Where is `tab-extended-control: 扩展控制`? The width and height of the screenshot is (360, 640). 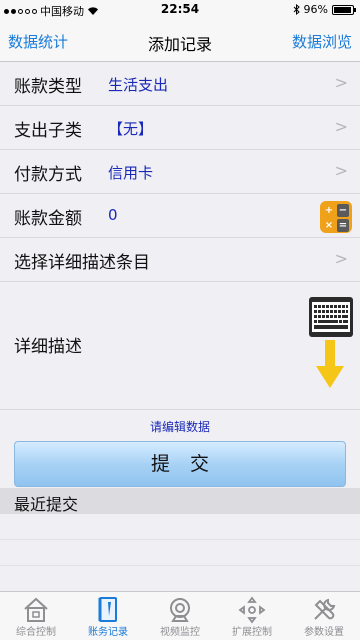
tab-extended-control: 扩展控制 is located at coordinates (252, 616).